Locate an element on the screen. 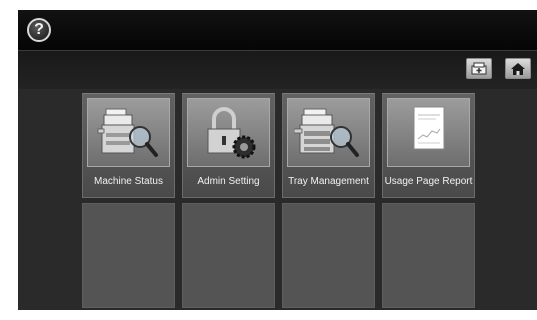 The height and width of the screenshot is (320, 537). usage-page-report-button: Usage Page Report is located at coordinates (428, 145).